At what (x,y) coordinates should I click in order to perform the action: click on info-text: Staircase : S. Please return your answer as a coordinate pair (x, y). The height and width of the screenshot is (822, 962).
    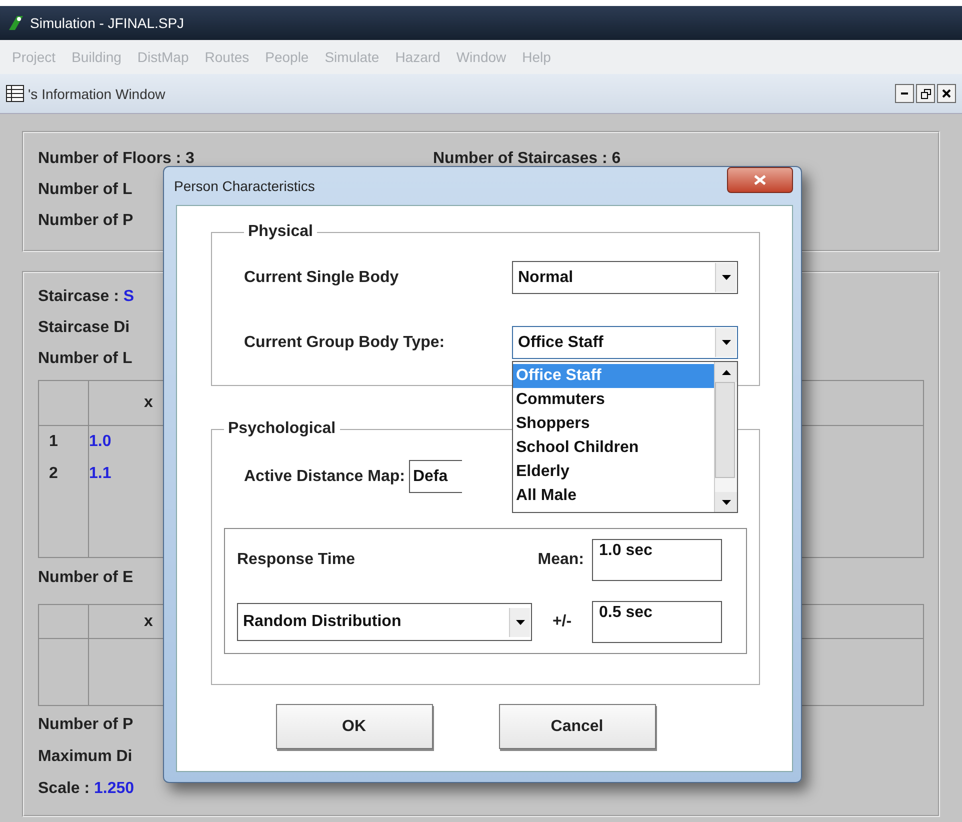
    Looking at the image, I should click on (86, 296).